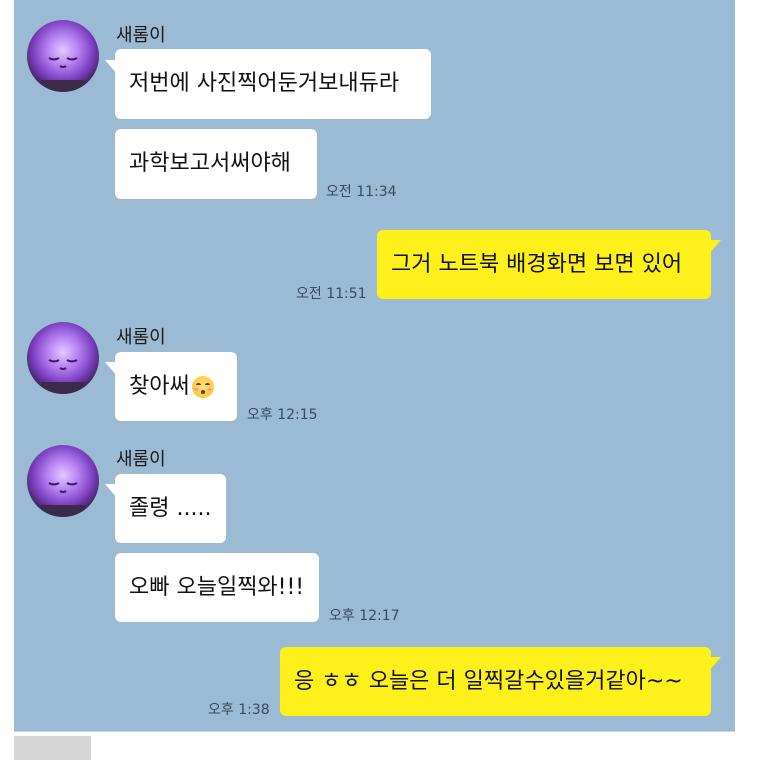  What do you see at coordinates (52, 748) in the screenshot?
I see `input-attachment-area` at bounding box center [52, 748].